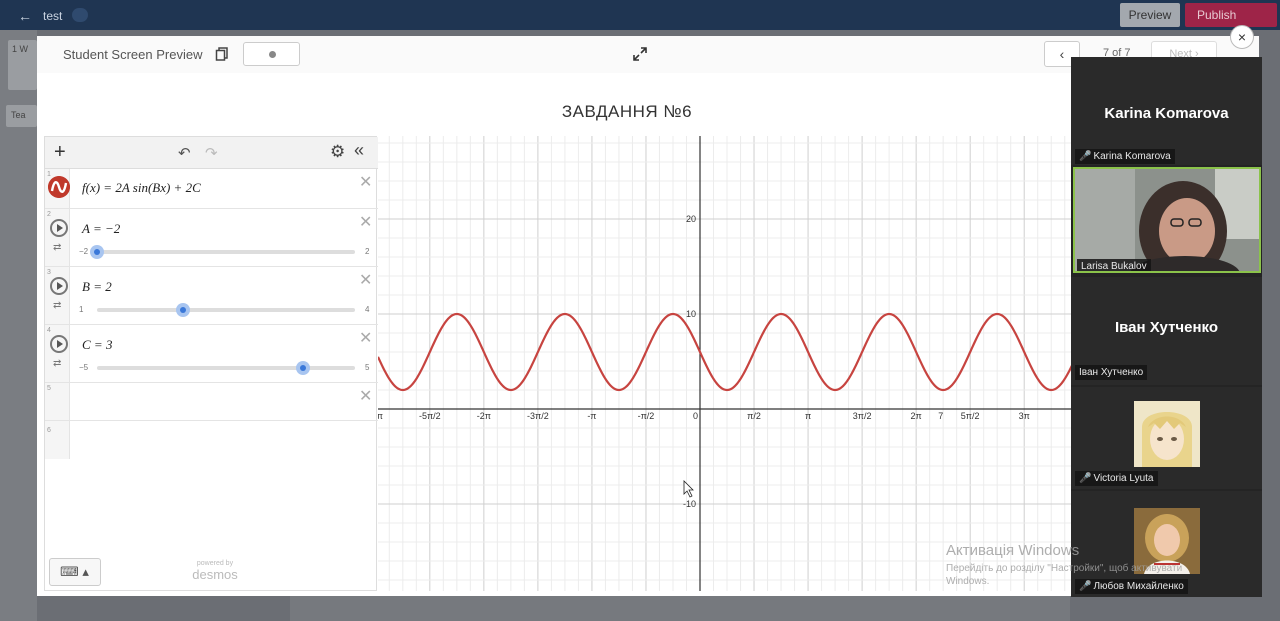 This screenshot has width=1280, height=621. What do you see at coordinates (916, 416) in the screenshot?
I see `x-tick-label: 2π` at bounding box center [916, 416].